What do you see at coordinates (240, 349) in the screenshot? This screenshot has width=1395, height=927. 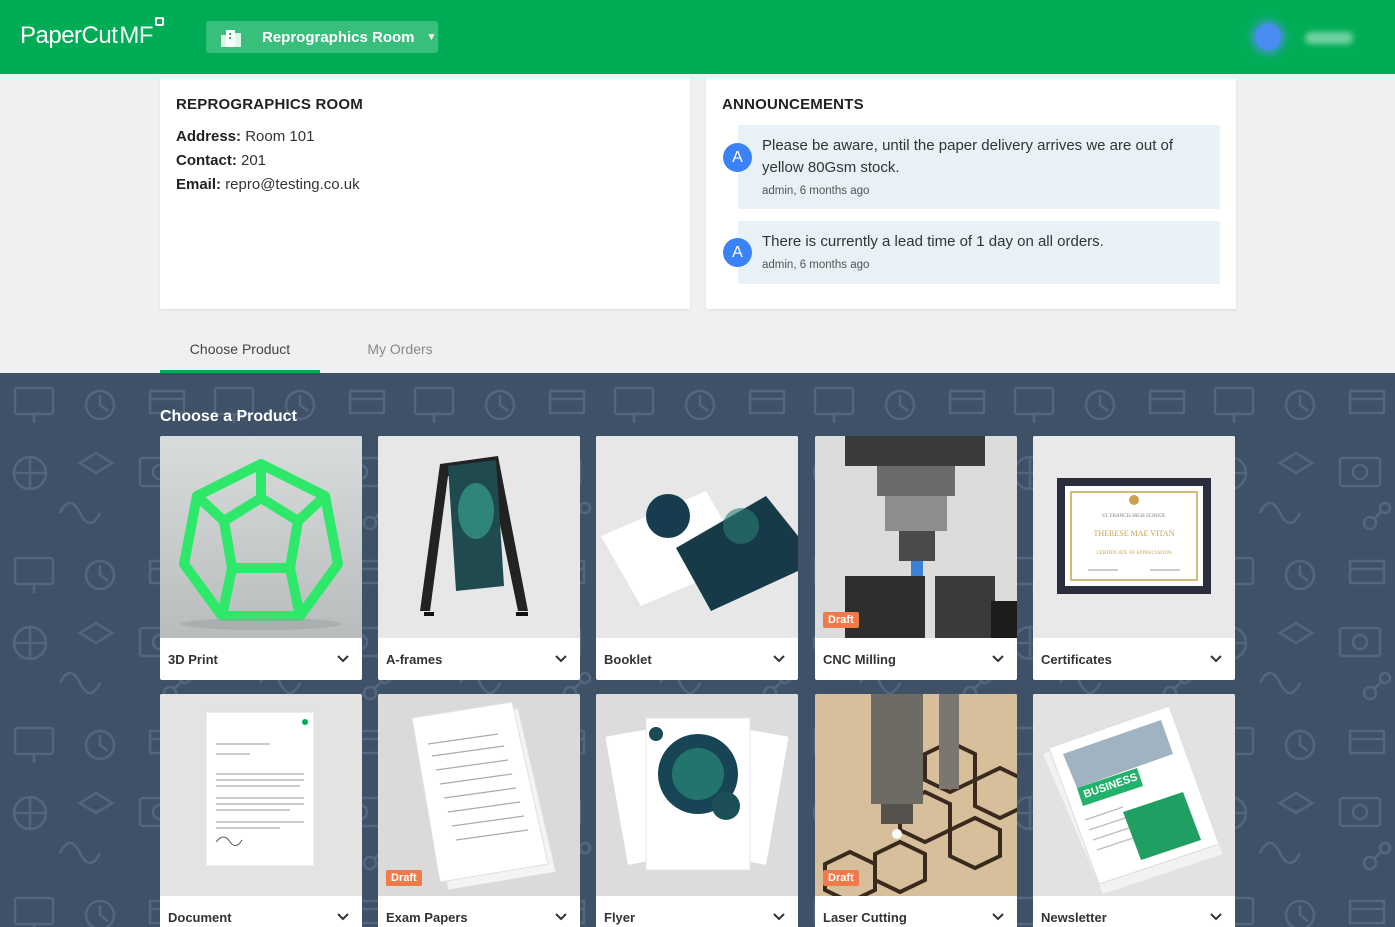 I see `tab-label: Choose Product` at bounding box center [240, 349].